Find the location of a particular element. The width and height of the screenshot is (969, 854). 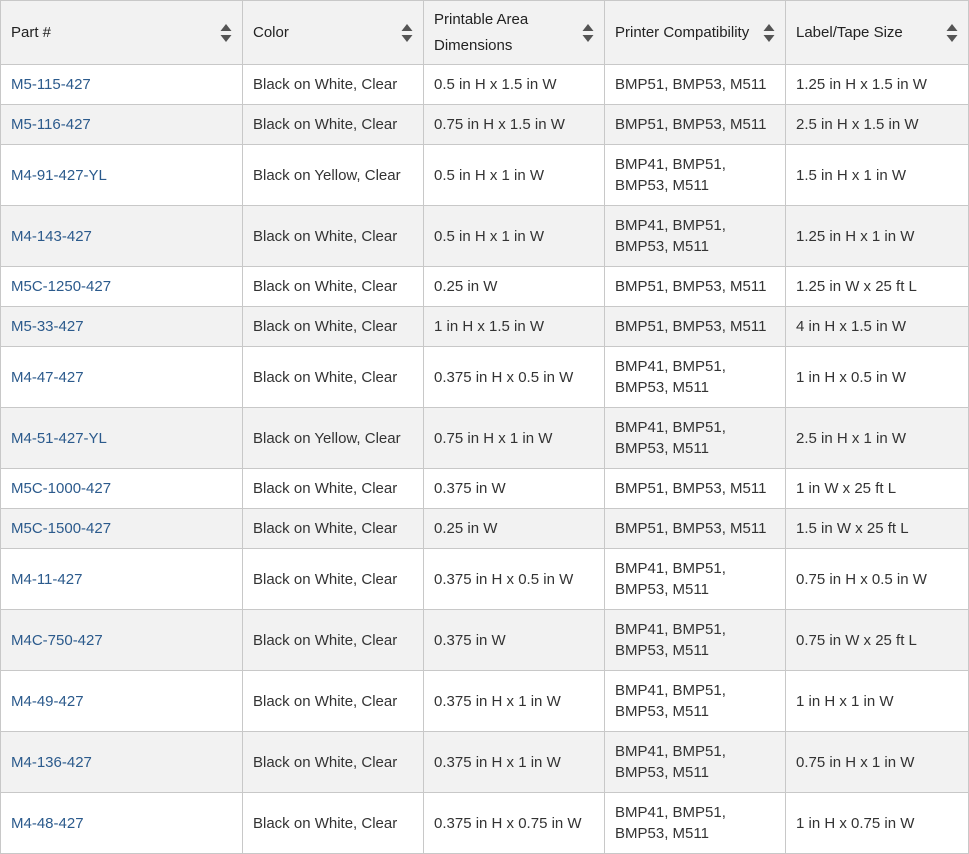

dimensions-cell: 1 in H x 1.5 in W is located at coordinates (514, 326).